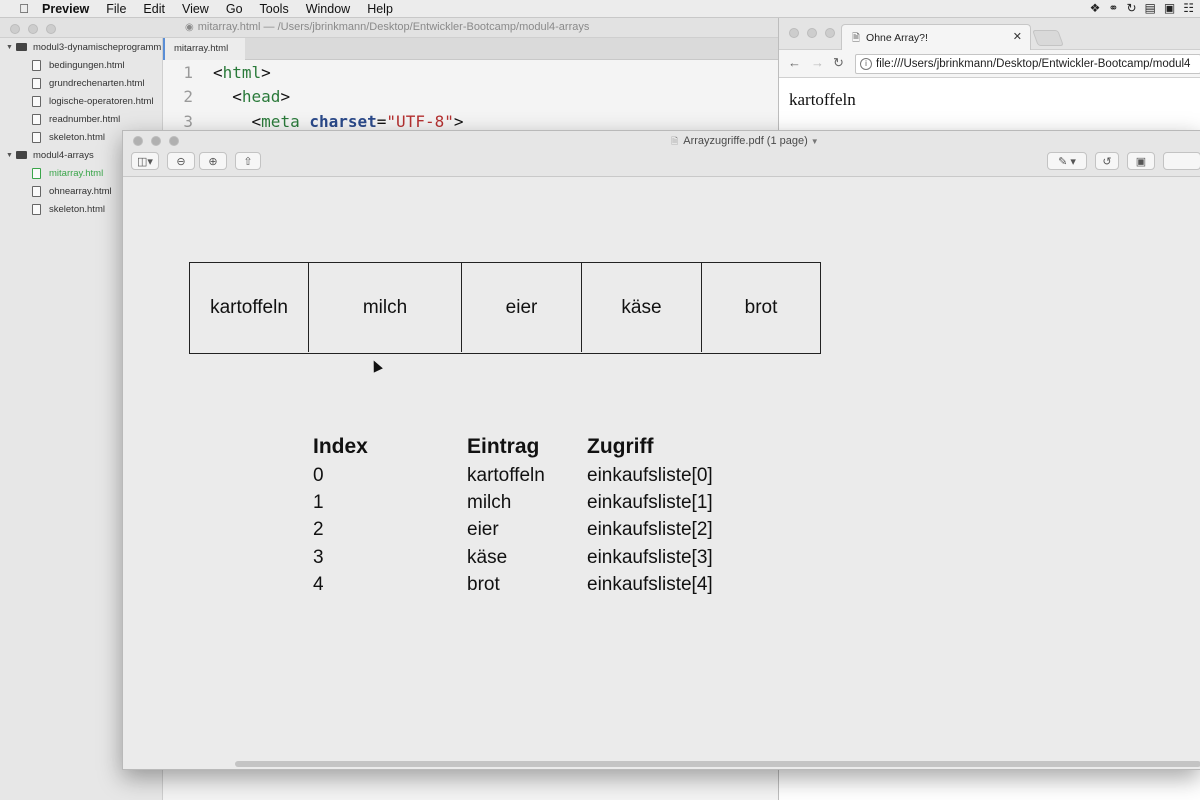 This screenshot has height=800, width=1200. I want to click on zoom-out-icon: ⊖, so click(181, 161).